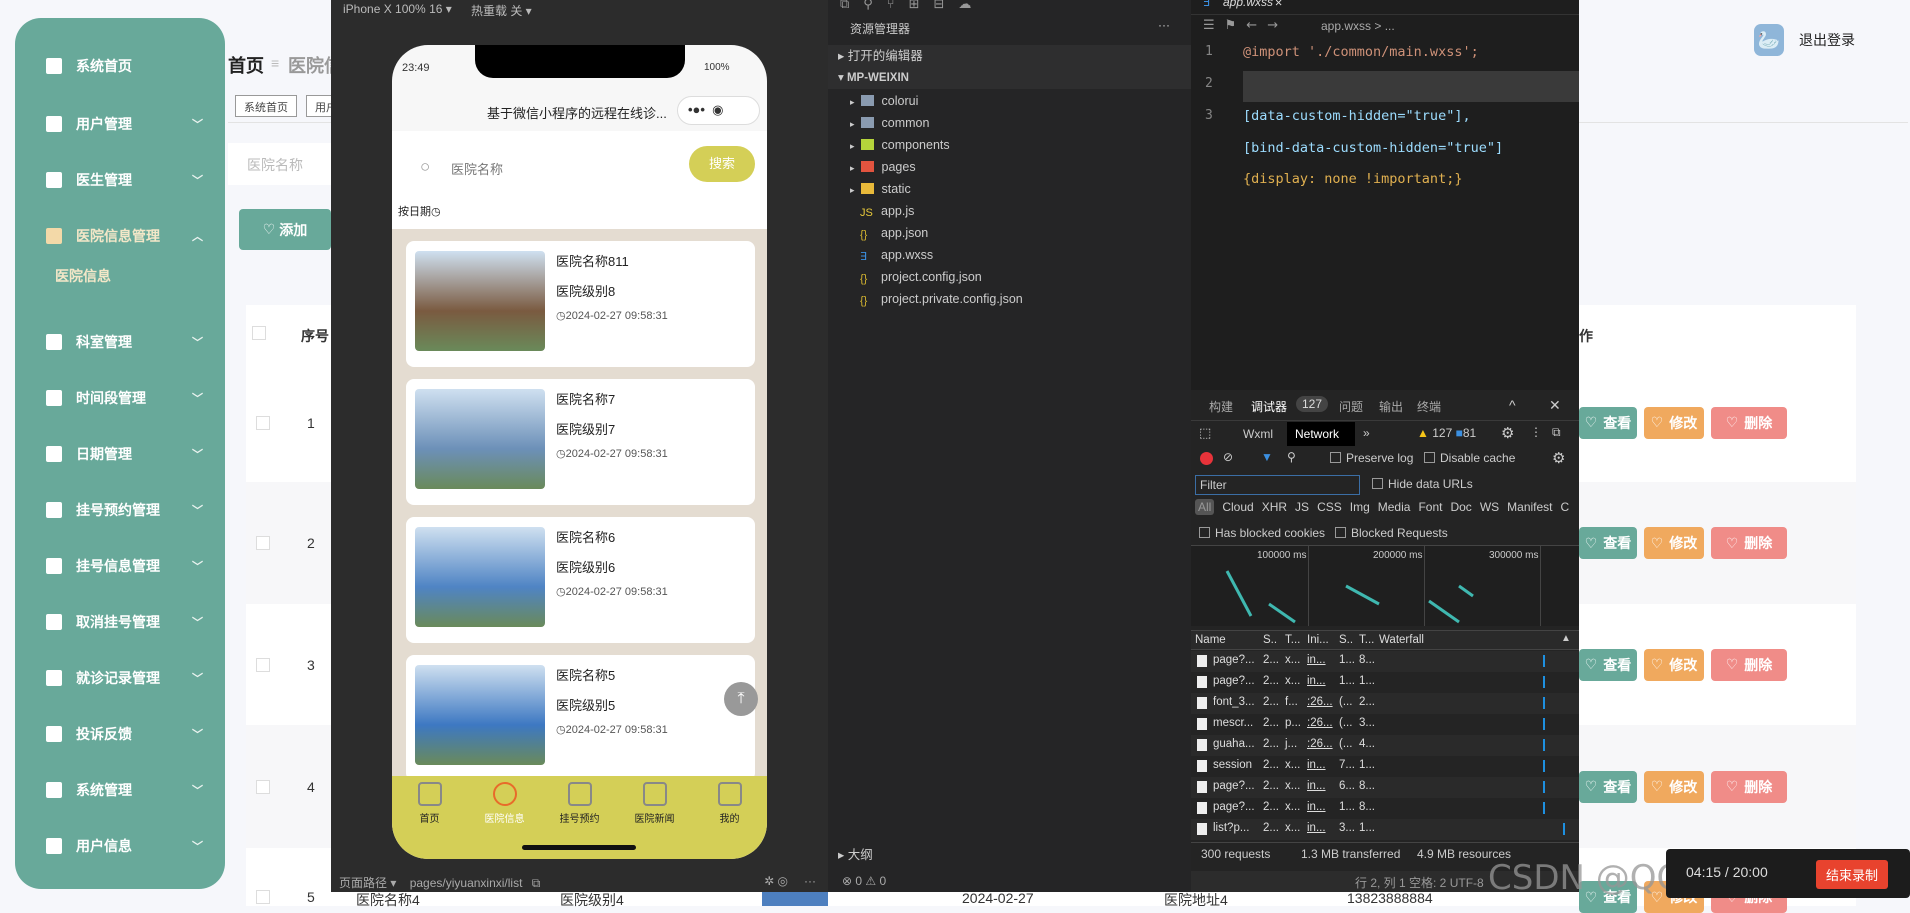  What do you see at coordinates (1469, 458) in the screenshot?
I see `disable-cache-checkbox: Disable cache` at bounding box center [1469, 458].